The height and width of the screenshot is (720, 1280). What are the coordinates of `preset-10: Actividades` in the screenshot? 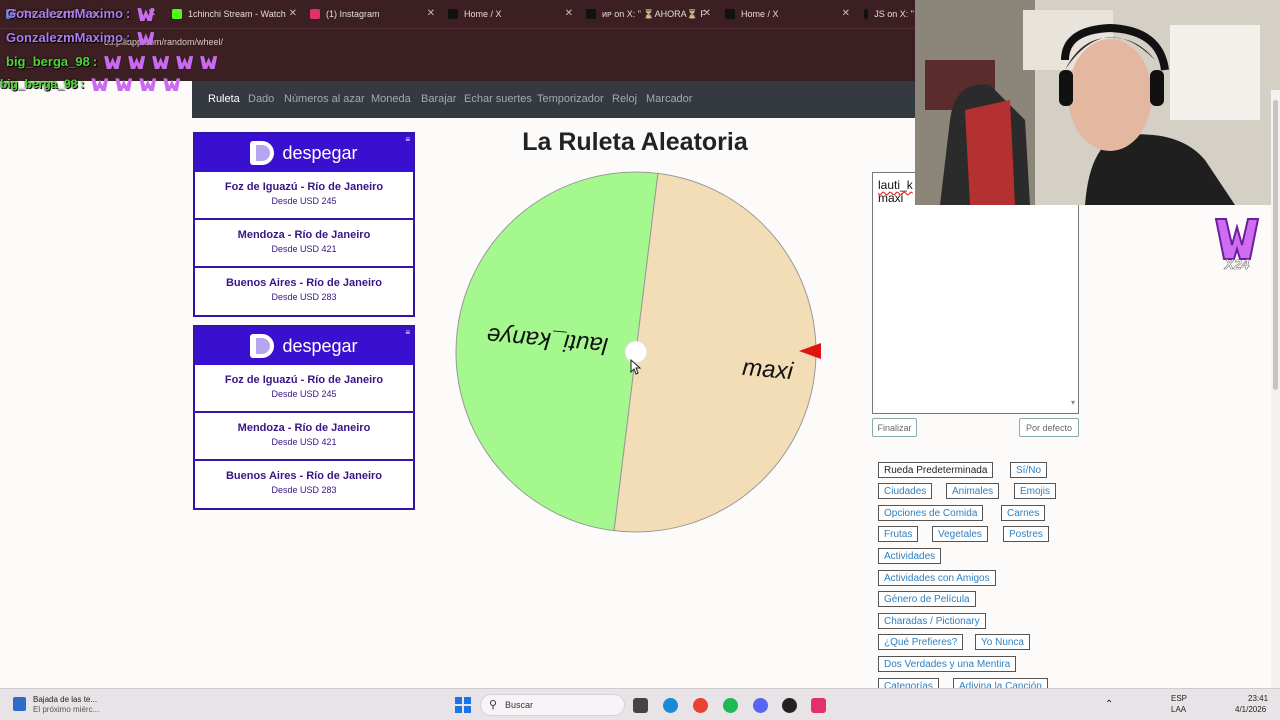 It's located at (910, 556).